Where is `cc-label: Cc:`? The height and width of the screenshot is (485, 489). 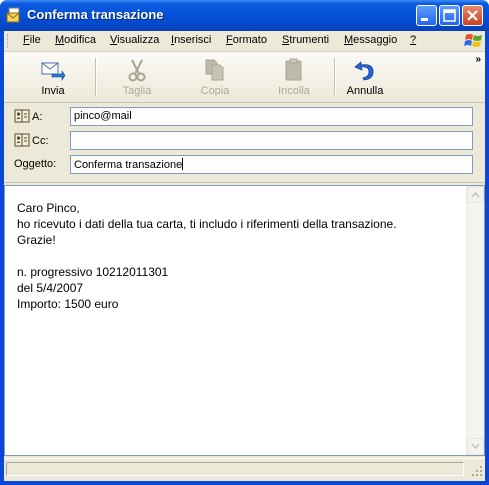 cc-label: Cc: is located at coordinates (40, 141).